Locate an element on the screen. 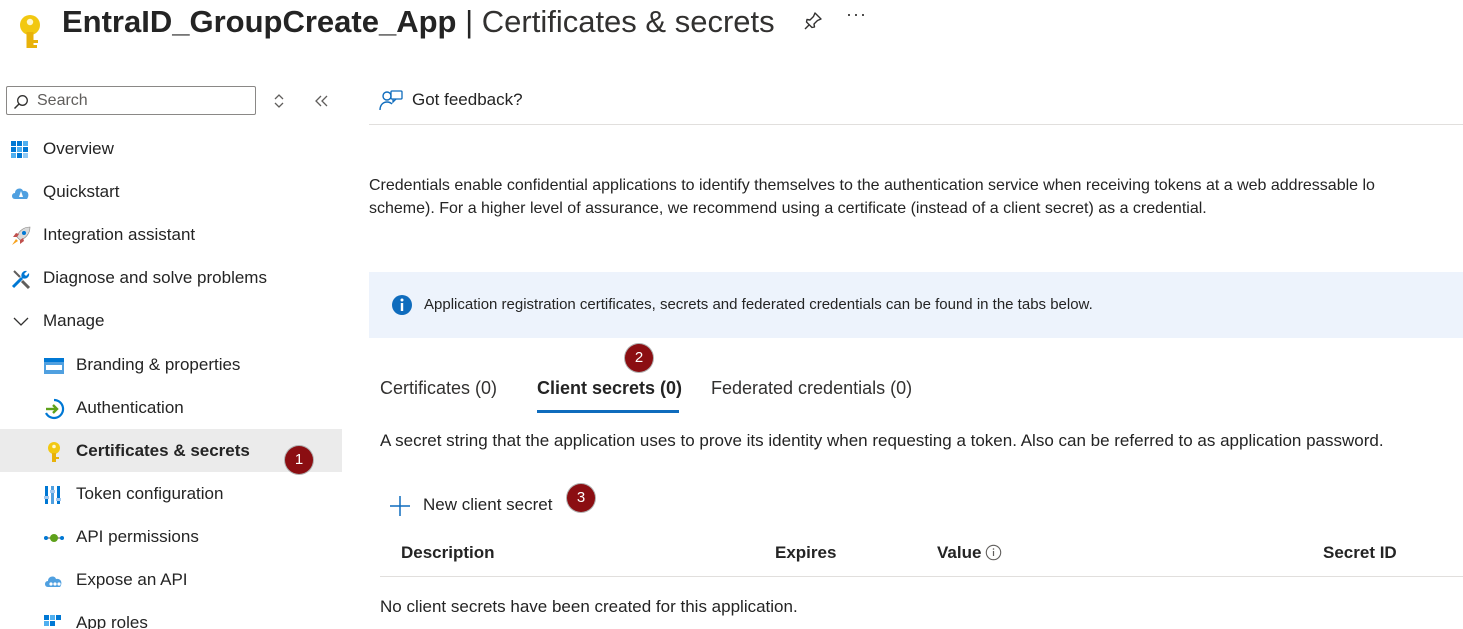  sidebar-item-authentication: Authentication is located at coordinates (171, 408).